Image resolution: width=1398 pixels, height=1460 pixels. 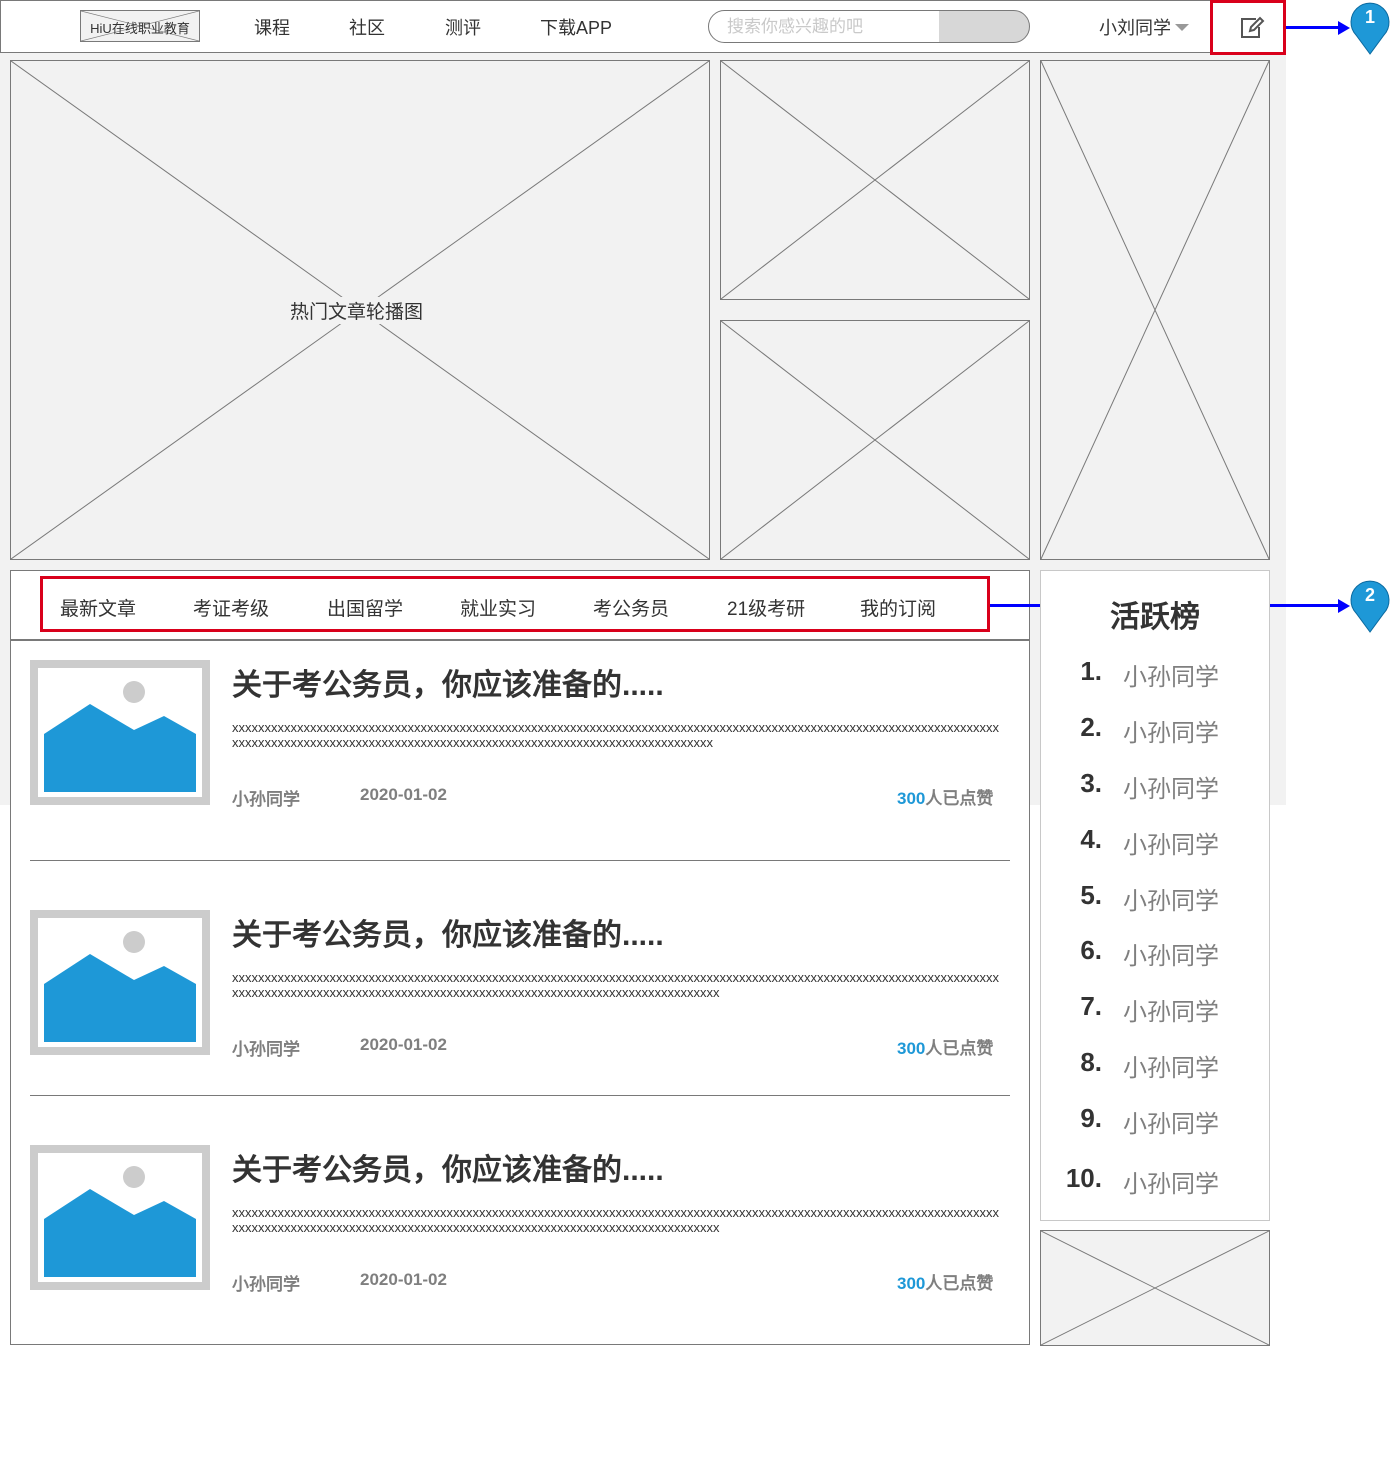 I want to click on annotation-marker-2: 2, so click(x=1370, y=606).